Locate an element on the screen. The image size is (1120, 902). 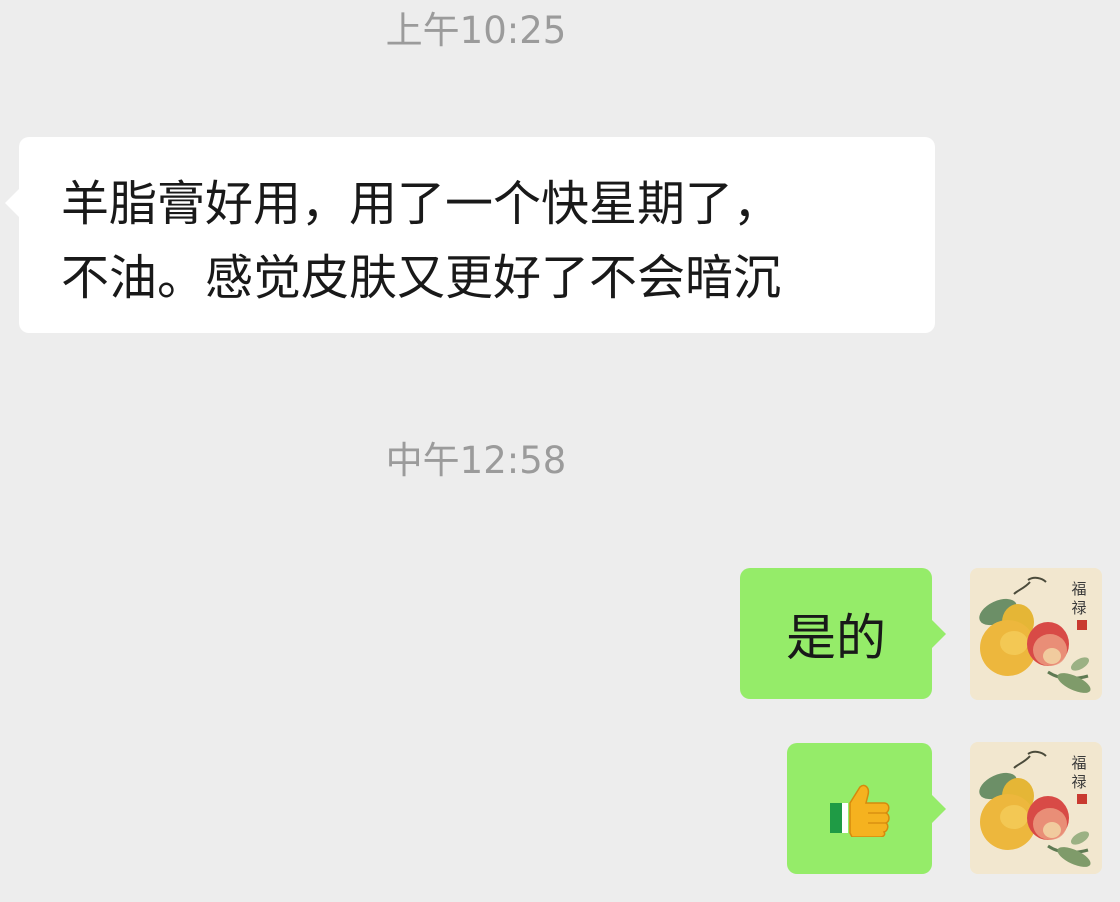
outgoing-message-bubble is located at coordinates (866, 808).